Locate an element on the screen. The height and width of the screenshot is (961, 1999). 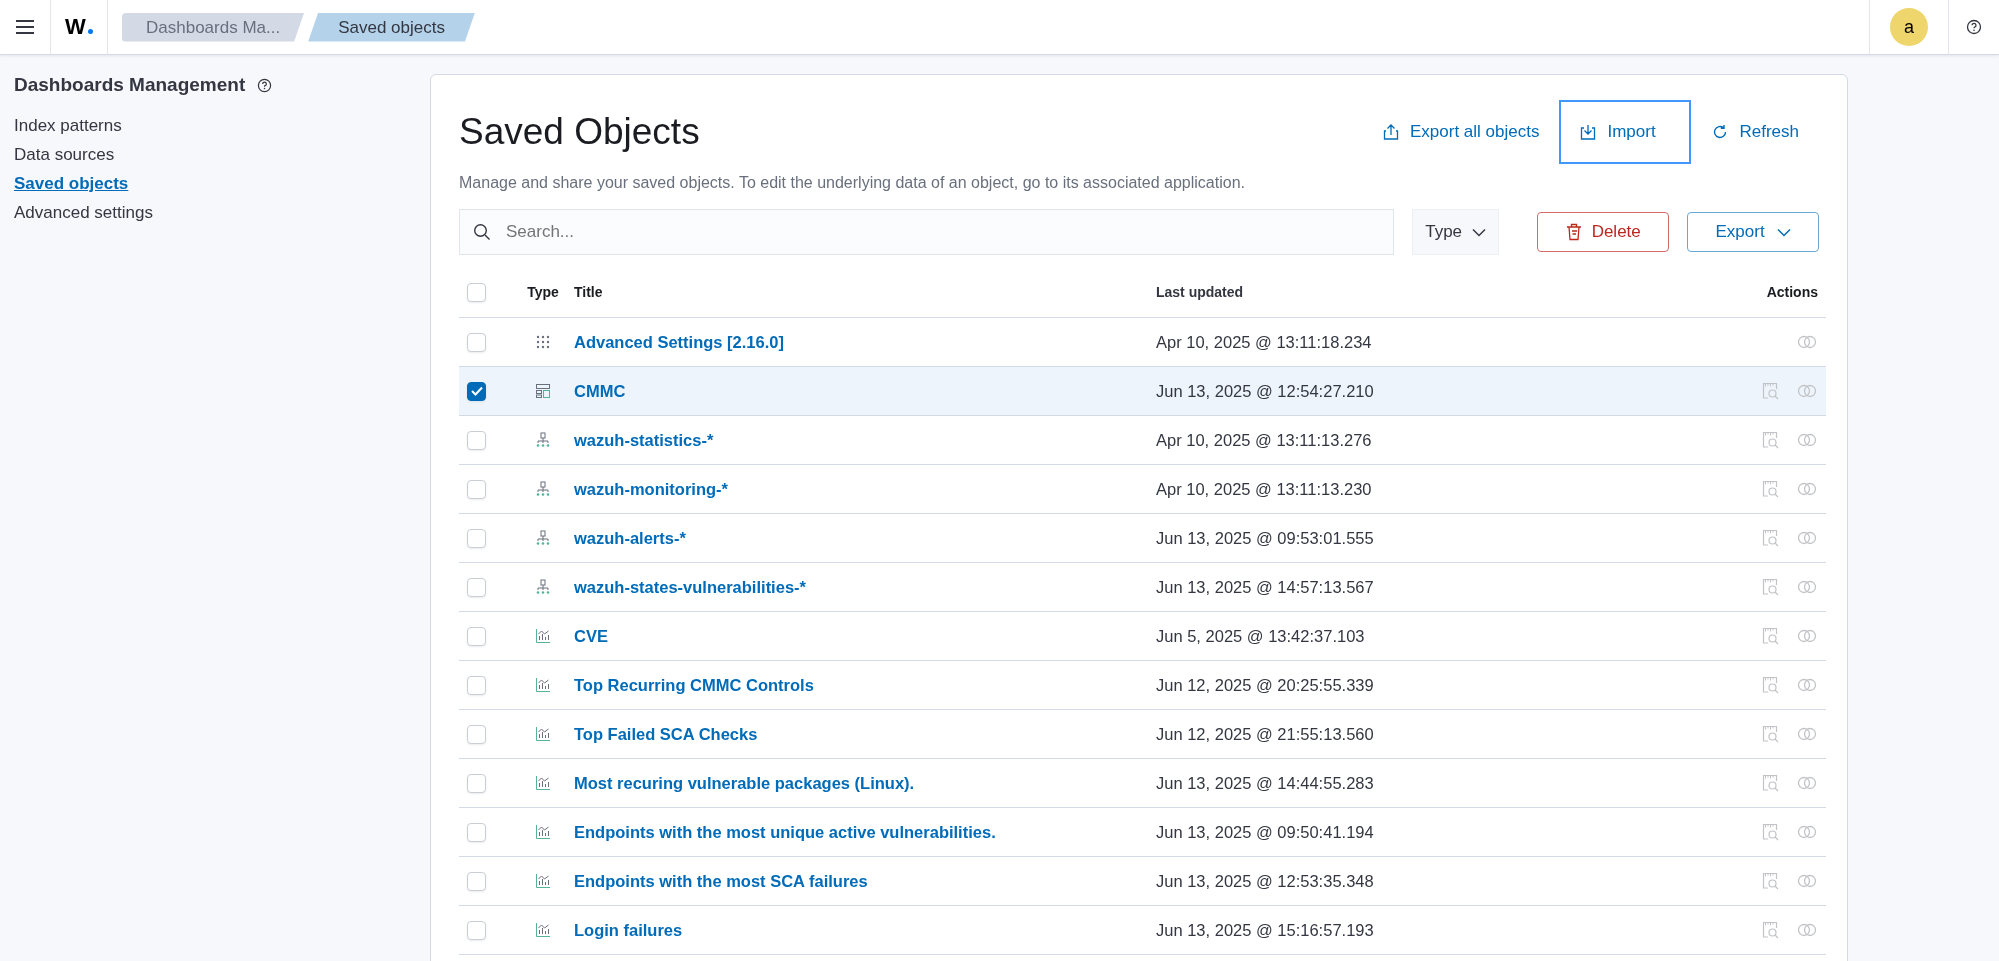
object-title-link: CVE is located at coordinates (591, 635).